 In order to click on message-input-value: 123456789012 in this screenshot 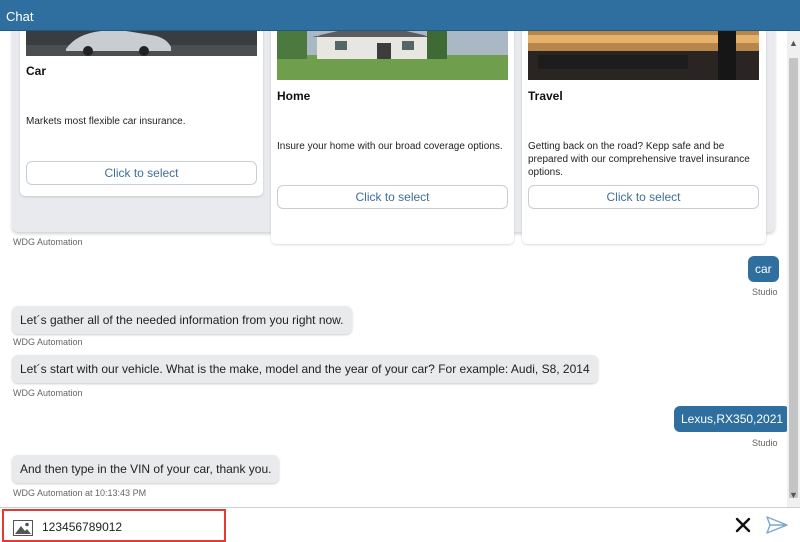, I will do `click(82, 527)`.